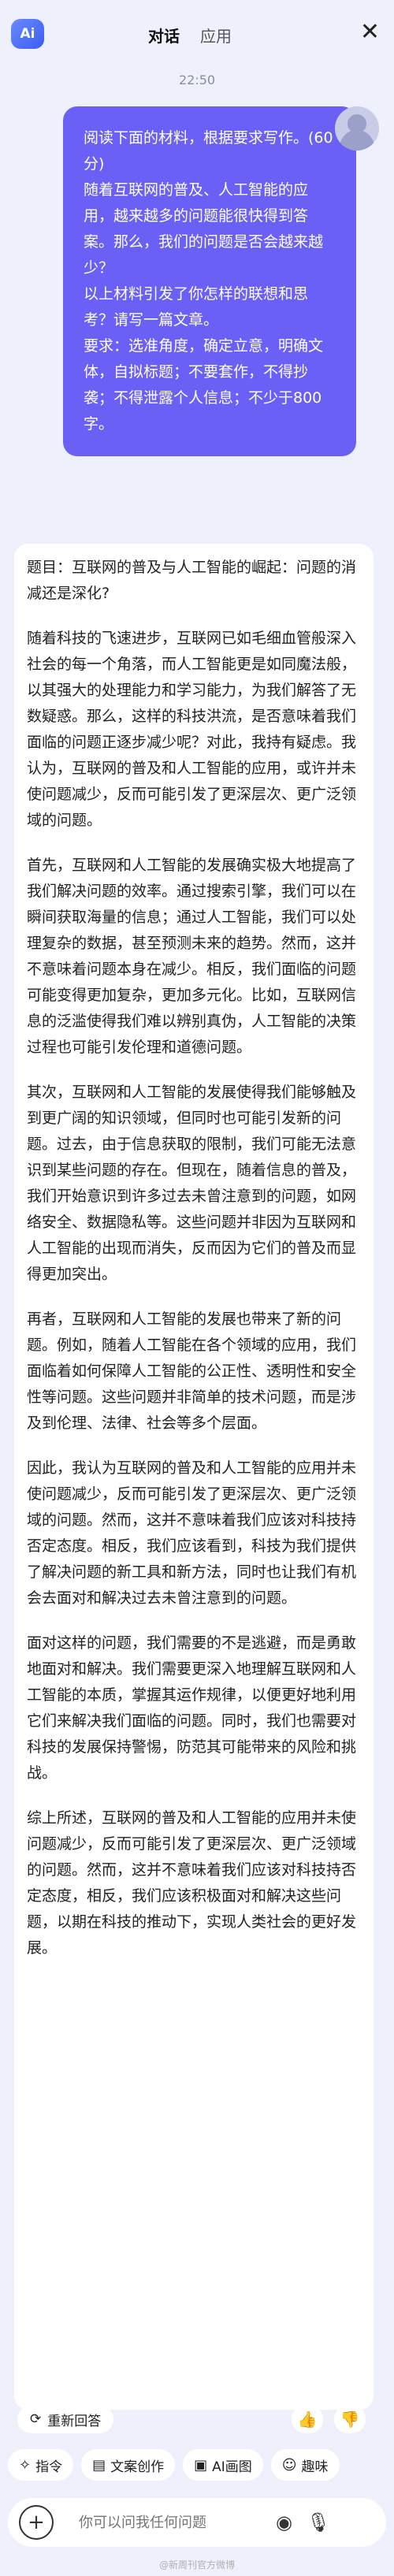 The width and height of the screenshot is (394, 2576). Describe the element at coordinates (284, 2522) in the screenshot. I see `camera-icon: ◉` at that location.